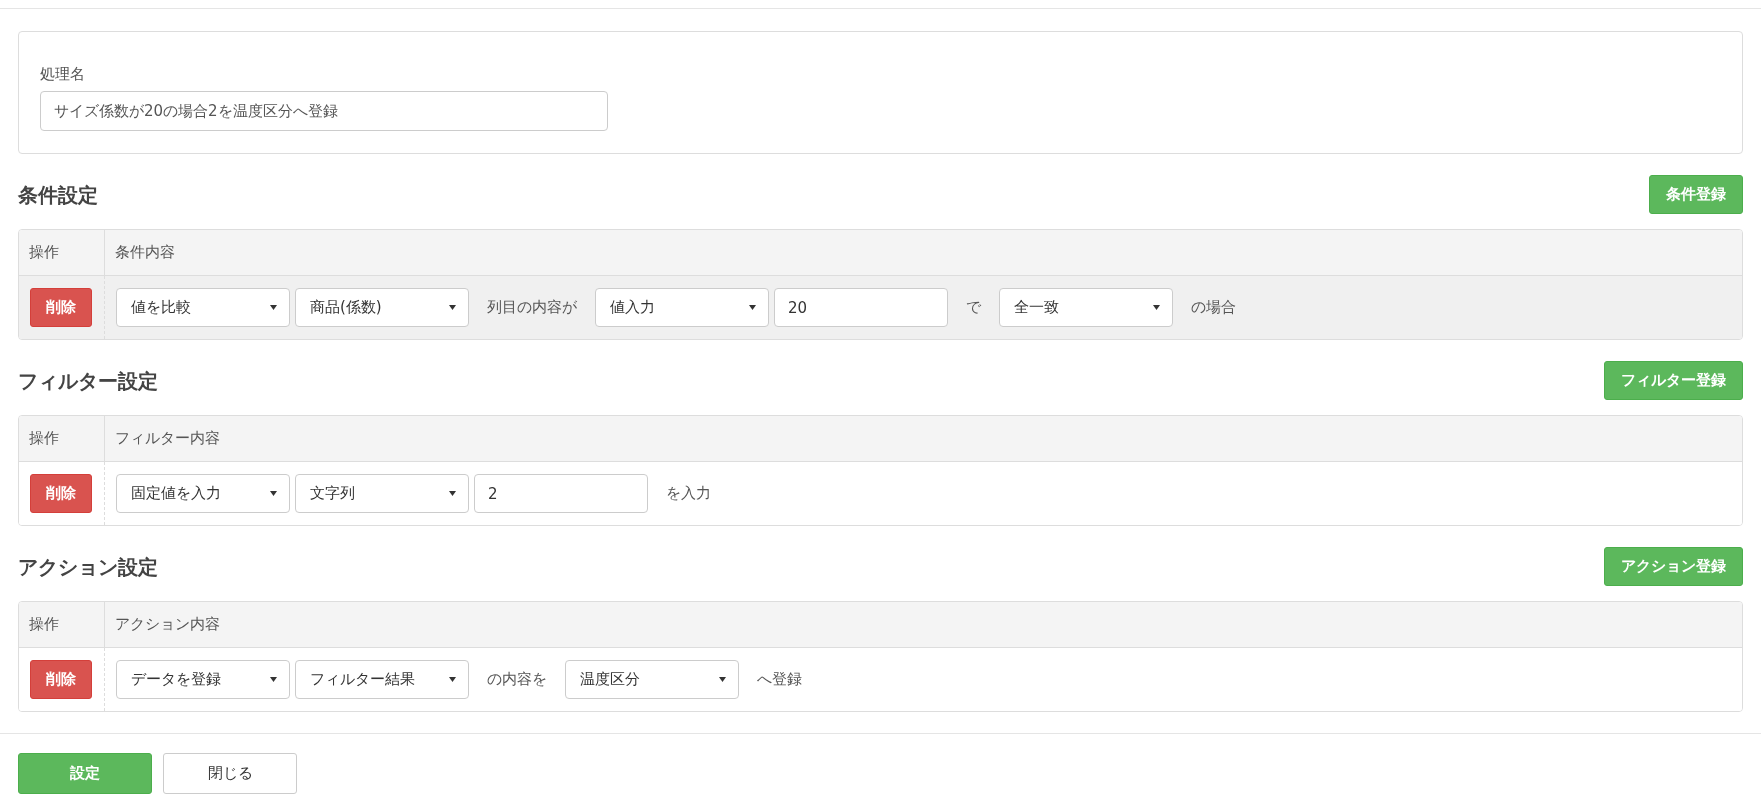 Image resolution: width=1761 pixels, height=801 pixels. Describe the element at coordinates (688, 494) in the screenshot. I see `row-text: を入力` at that location.